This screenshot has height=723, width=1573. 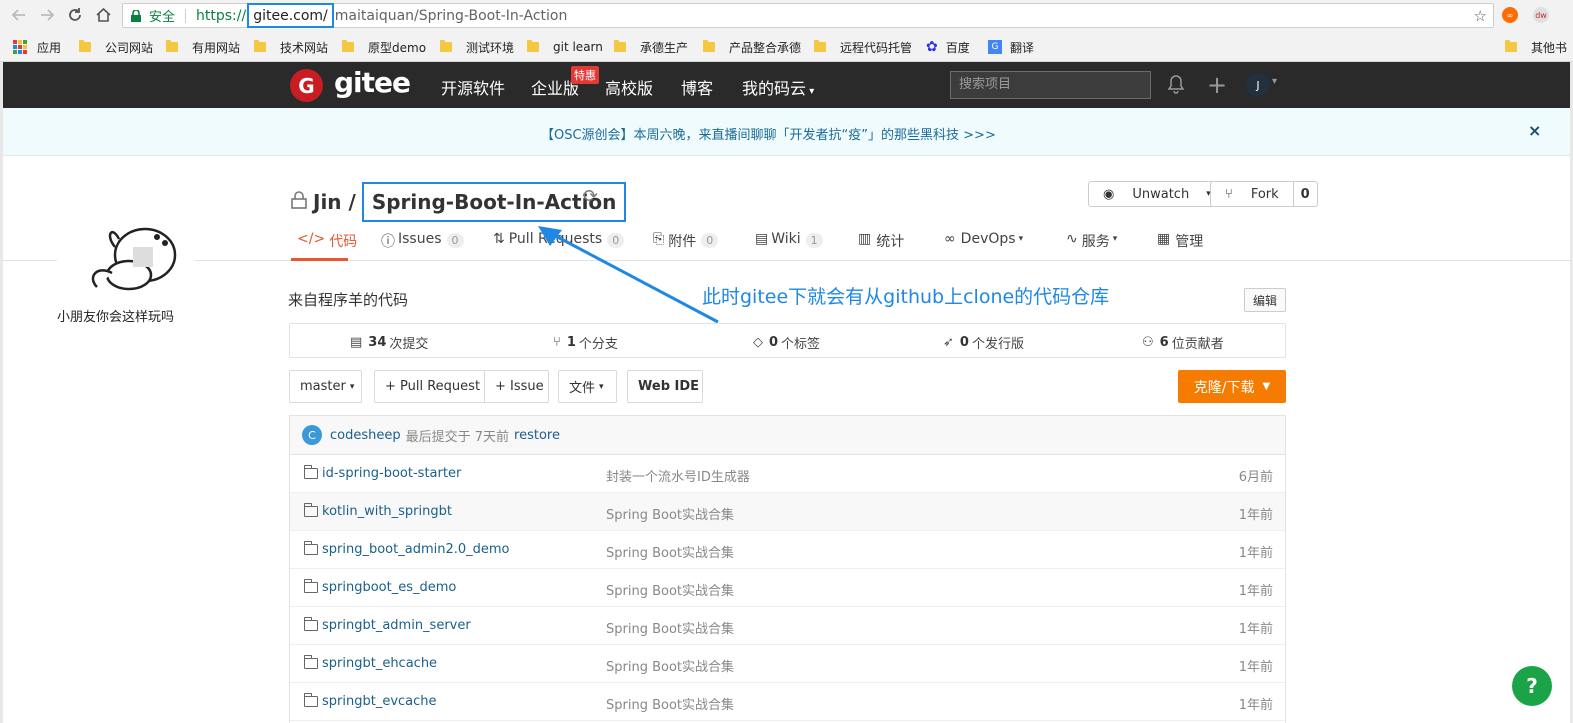 What do you see at coordinates (75, 15) in the screenshot?
I see `reload-icon` at bounding box center [75, 15].